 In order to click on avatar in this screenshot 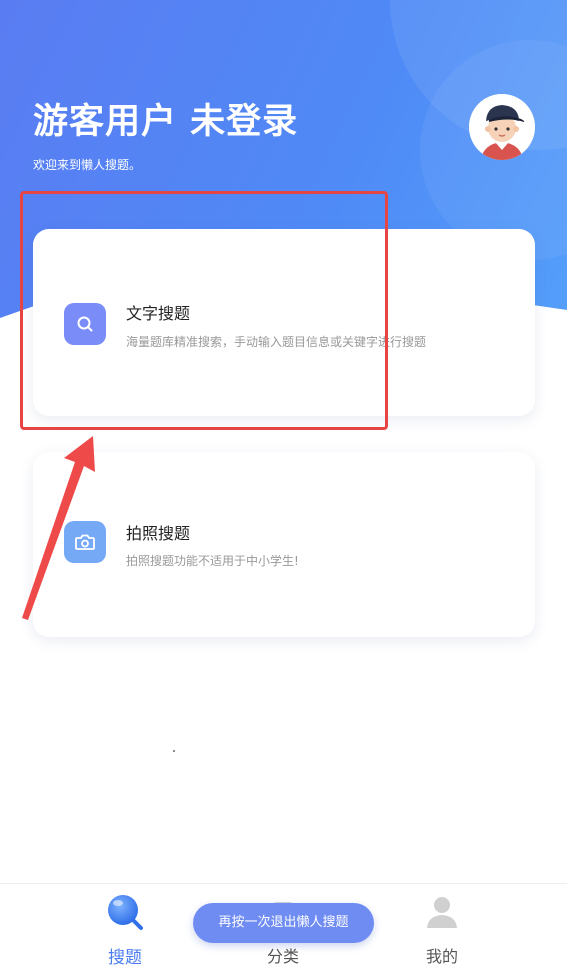, I will do `click(502, 127)`.